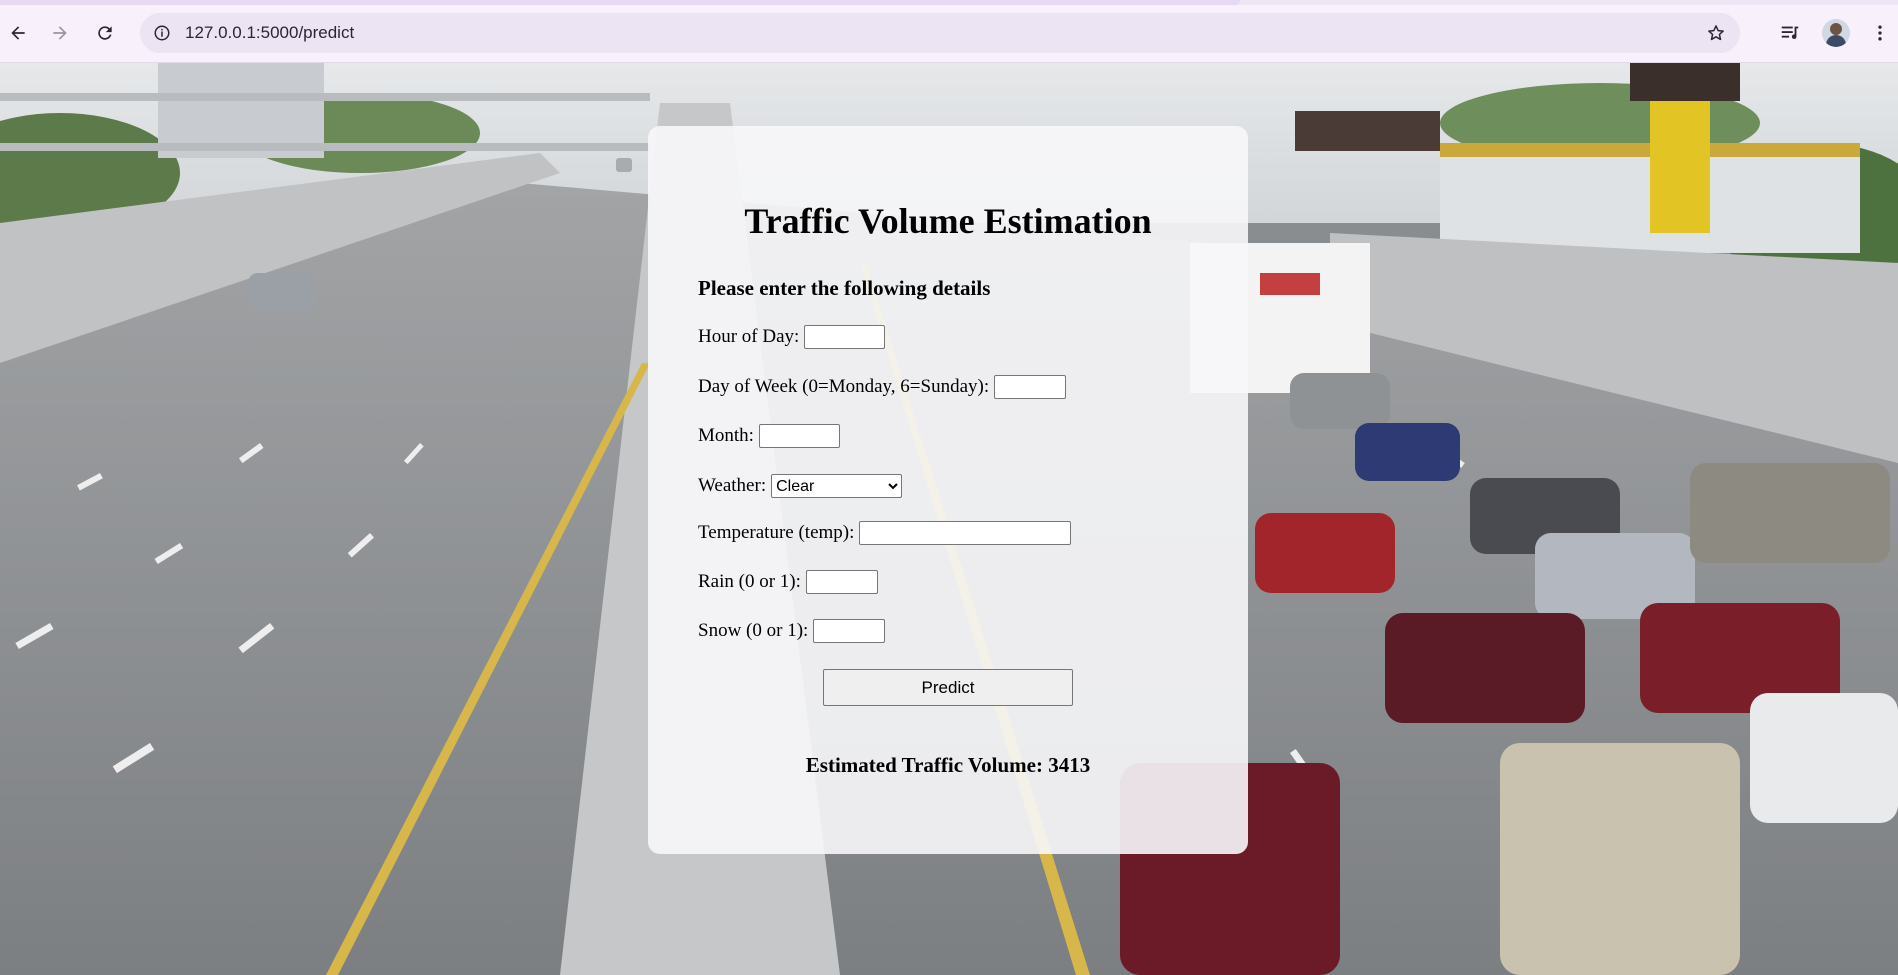  What do you see at coordinates (726, 435) in the screenshot?
I see `month-label: Month:` at bounding box center [726, 435].